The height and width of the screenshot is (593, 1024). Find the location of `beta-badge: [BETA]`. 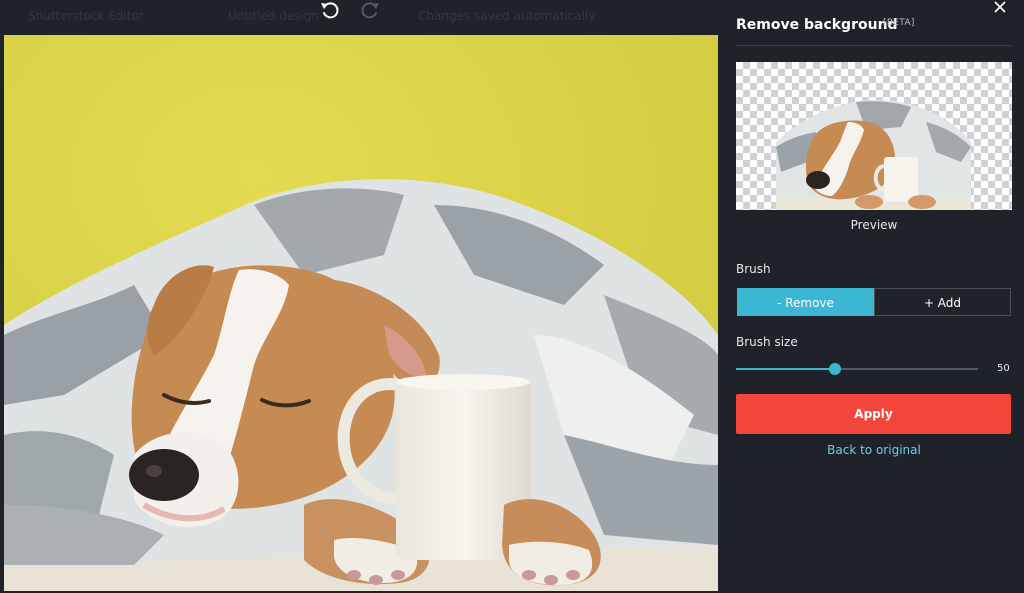

beta-badge: [BETA] is located at coordinates (899, 23).